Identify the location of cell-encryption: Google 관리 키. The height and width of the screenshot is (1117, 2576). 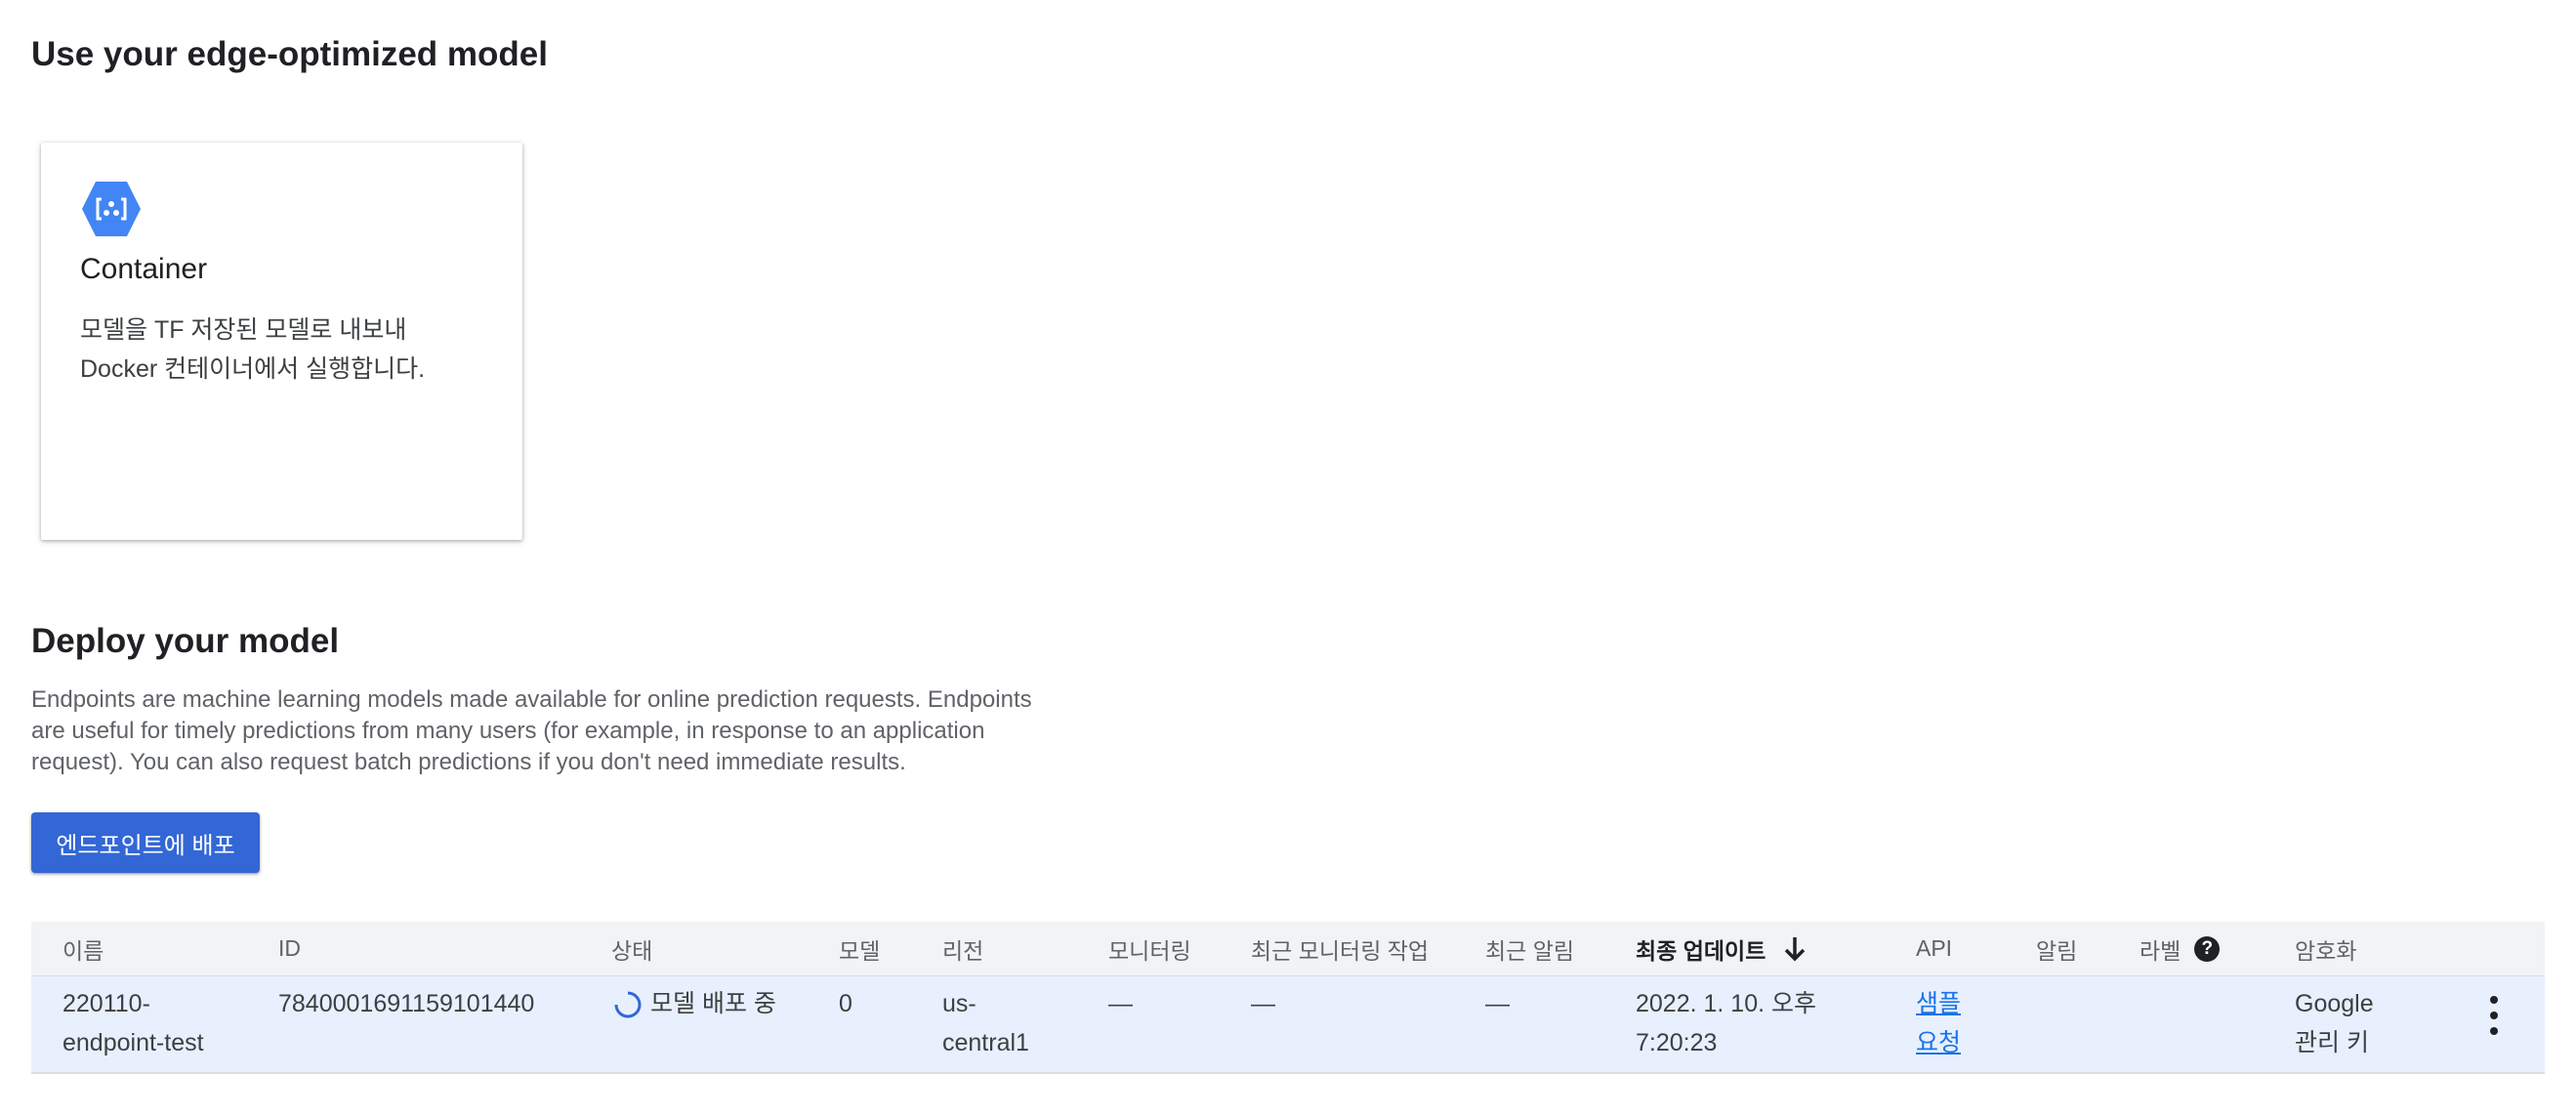
(2334, 1023).